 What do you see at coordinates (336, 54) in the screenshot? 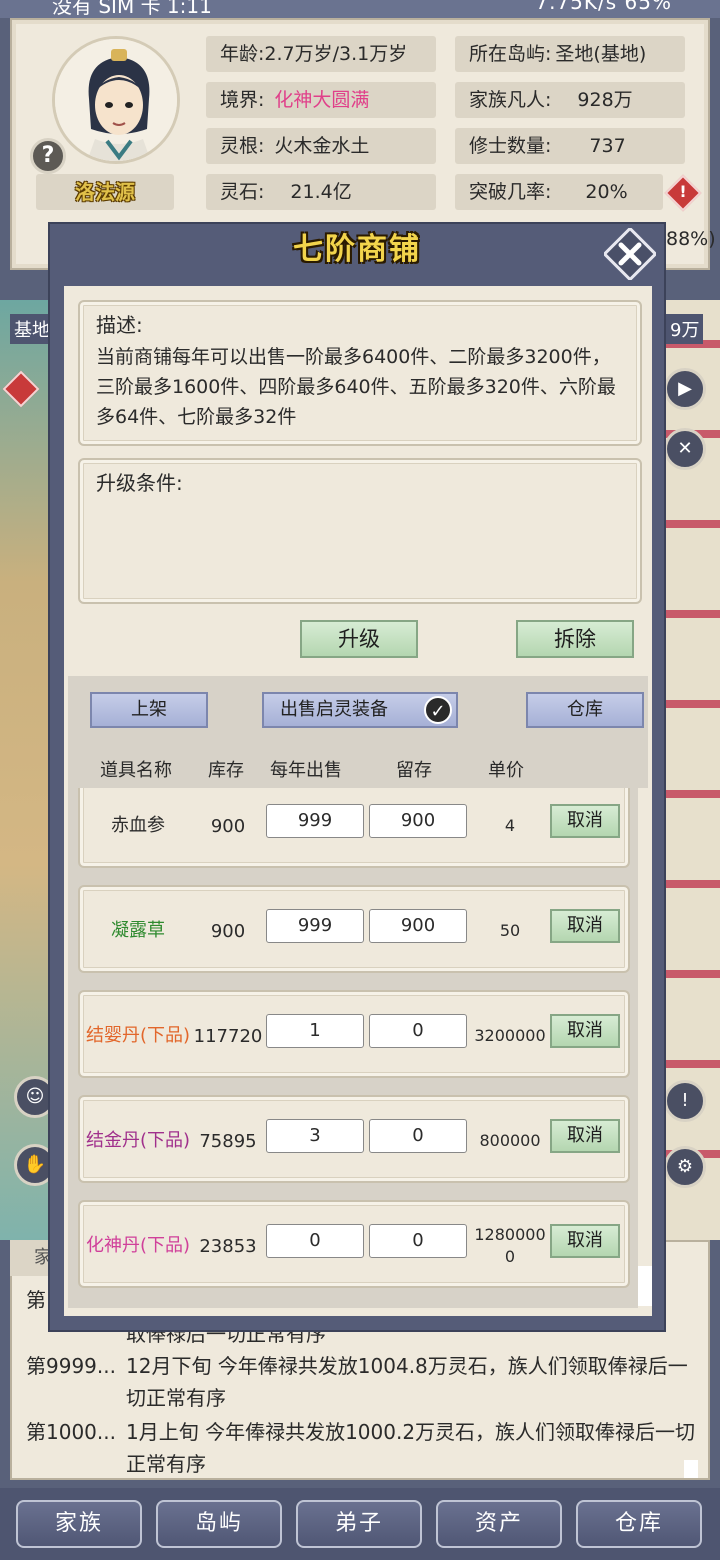
I see `age-value: 2.7万岁/3.1万岁` at bounding box center [336, 54].